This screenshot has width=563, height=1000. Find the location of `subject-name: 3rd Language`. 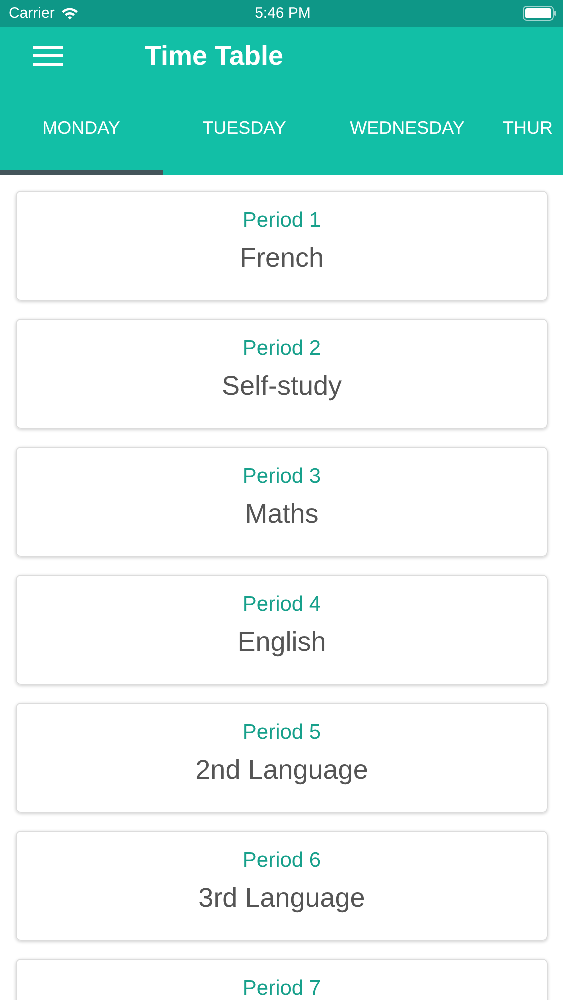

subject-name: 3rd Language is located at coordinates (282, 898).